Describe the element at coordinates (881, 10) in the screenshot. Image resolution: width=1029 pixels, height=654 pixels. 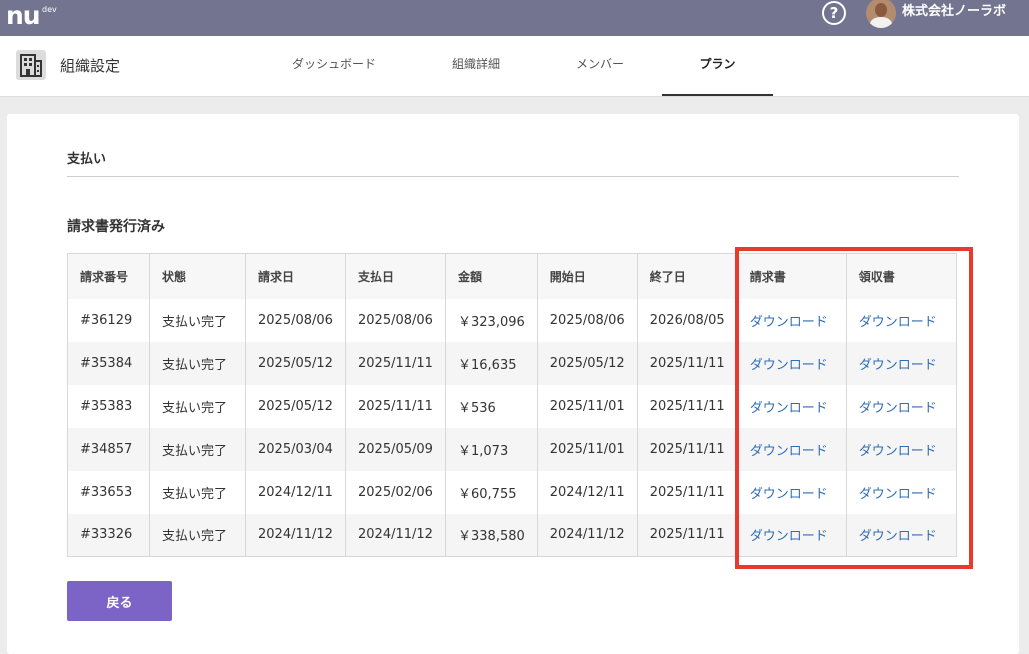
I see `avatar-head` at that location.